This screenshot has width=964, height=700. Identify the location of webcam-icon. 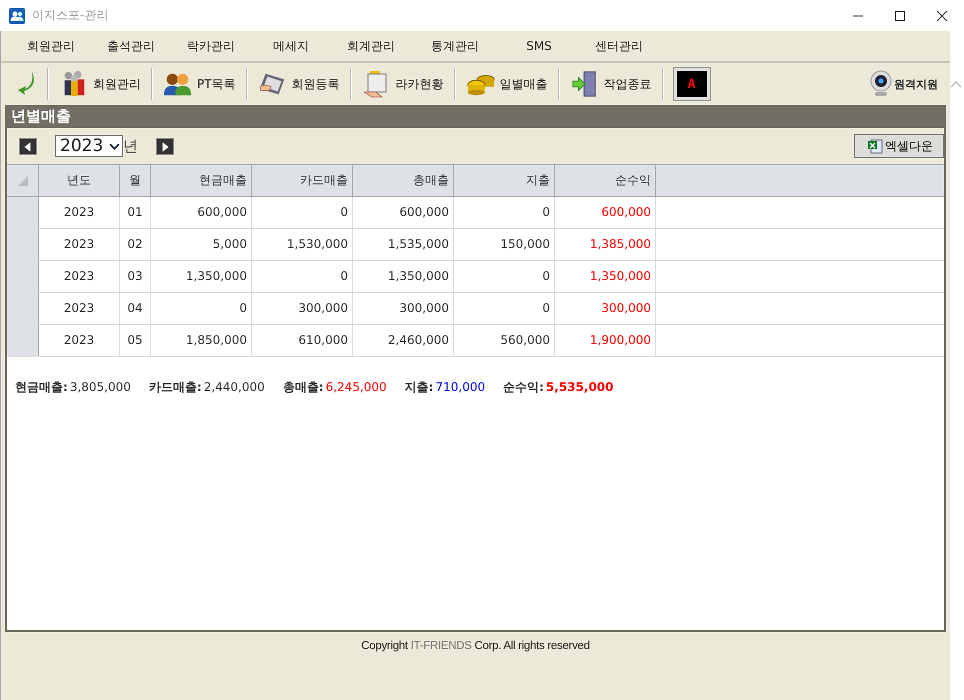
(881, 84).